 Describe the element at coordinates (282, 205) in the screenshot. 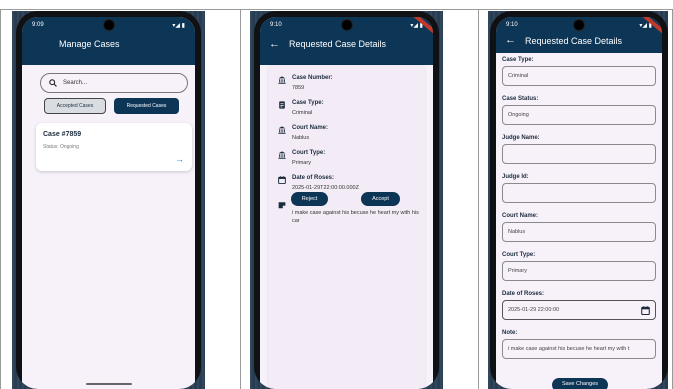

I see `note-icon` at that location.